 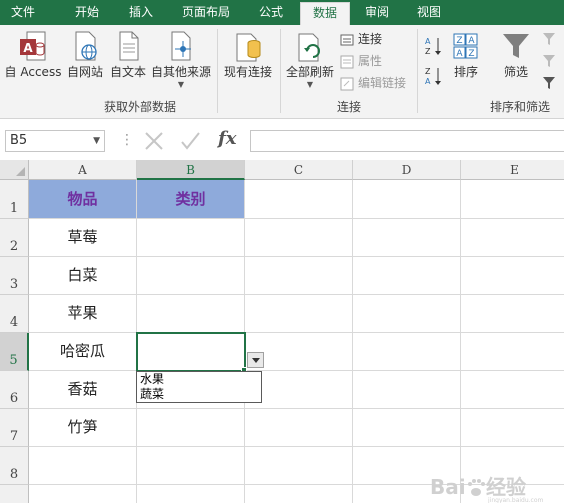 I want to click on row-header-8: 8, so click(x=14, y=466).